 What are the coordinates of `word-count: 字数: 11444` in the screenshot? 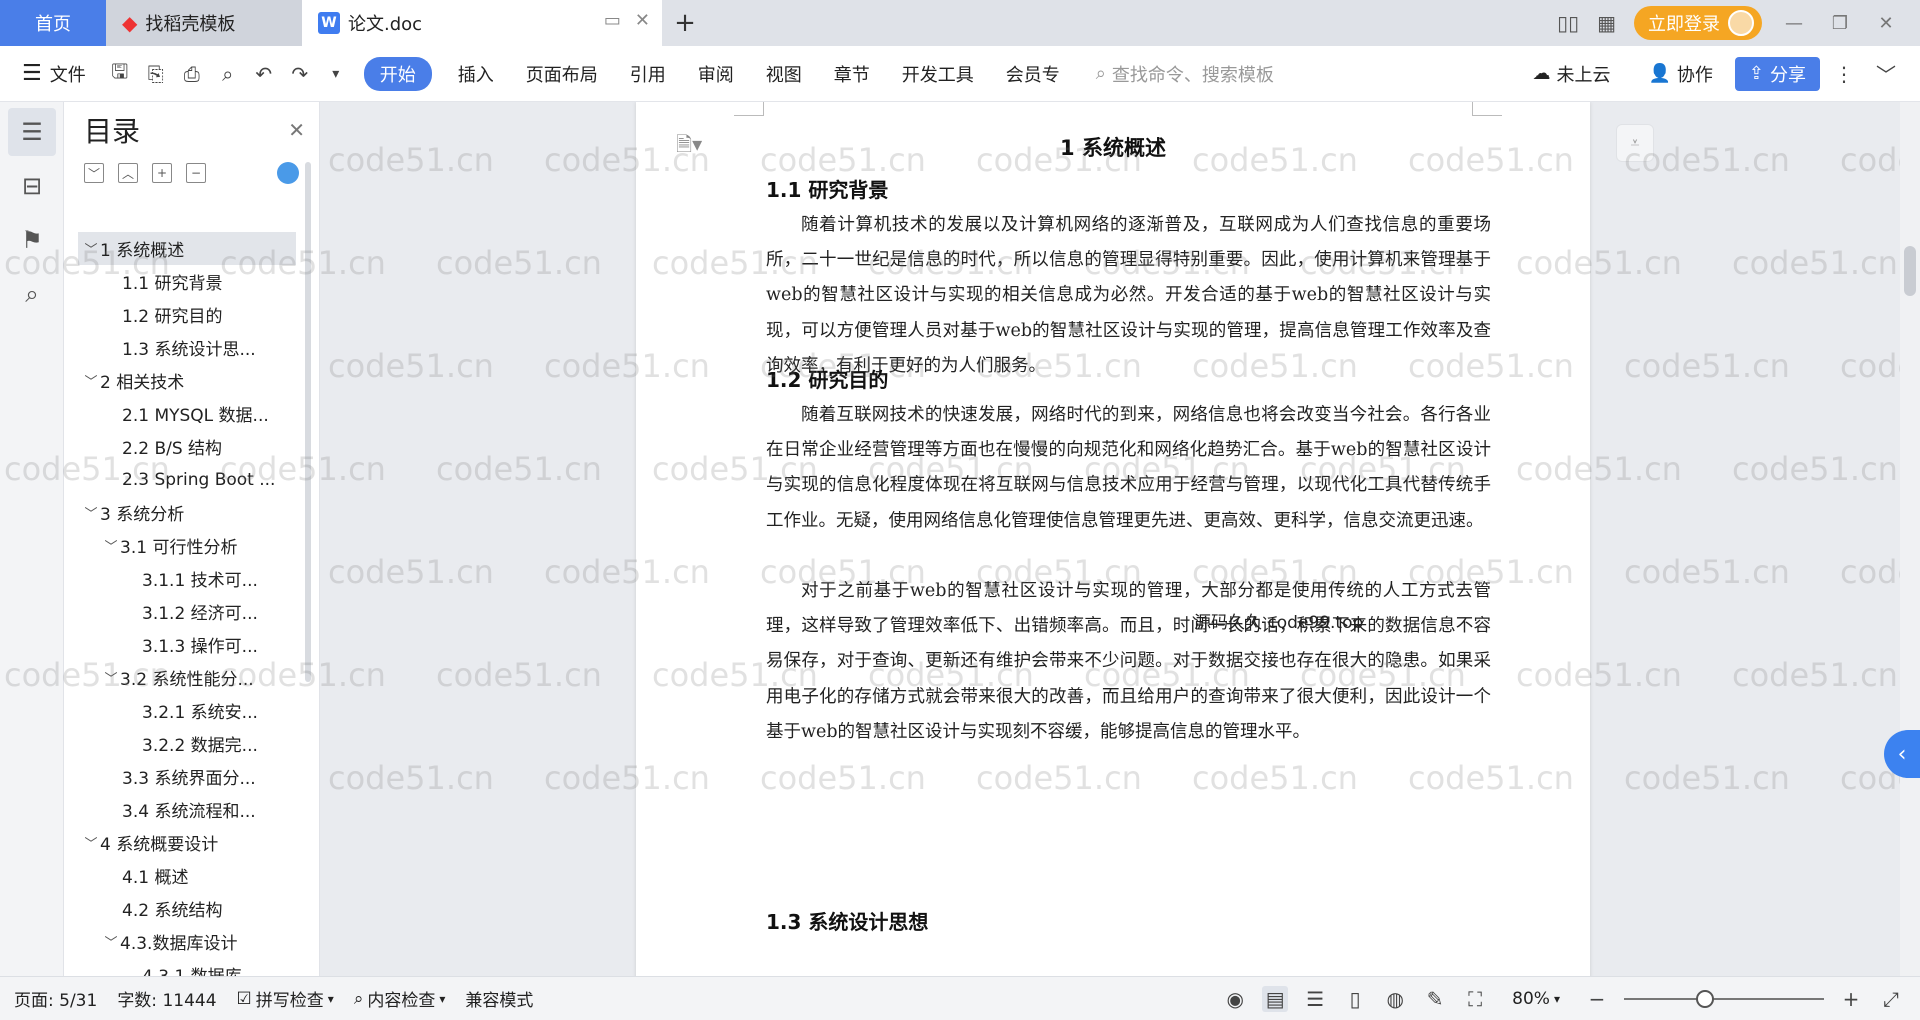 It's located at (166, 998).